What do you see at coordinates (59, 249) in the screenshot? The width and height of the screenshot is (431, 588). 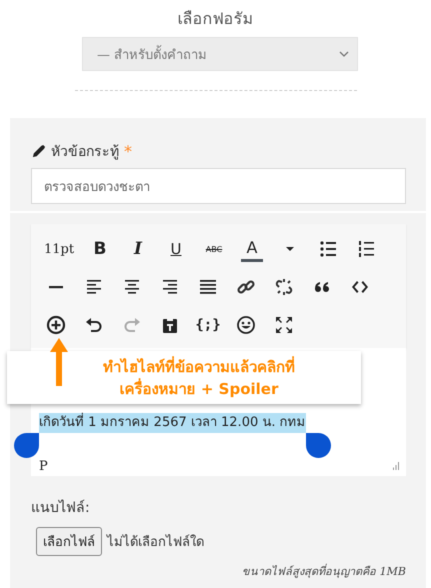 I see `font-size-button: 11pt` at bounding box center [59, 249].